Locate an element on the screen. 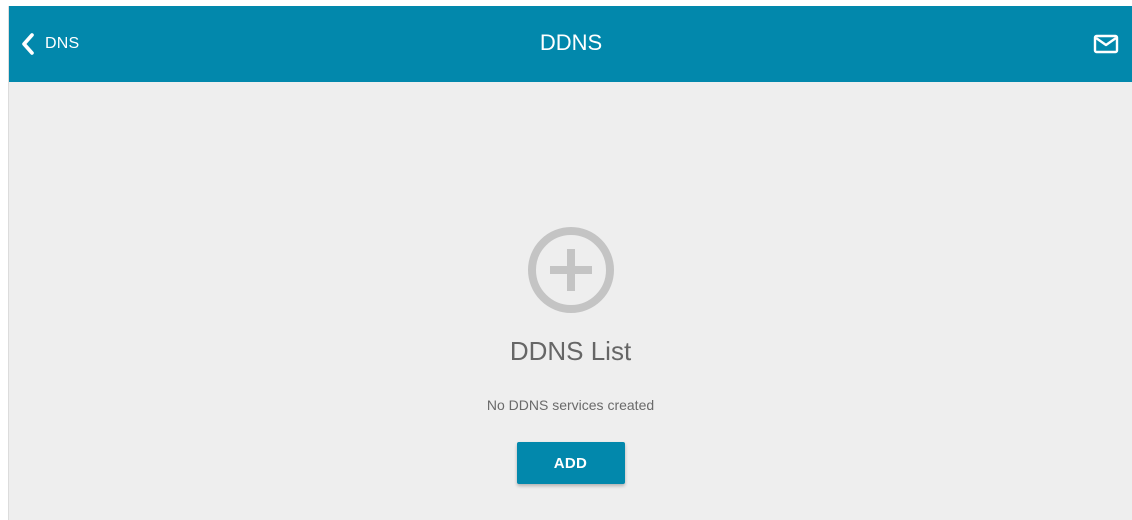  back-link: DNS is located at coordinates (50, 44).